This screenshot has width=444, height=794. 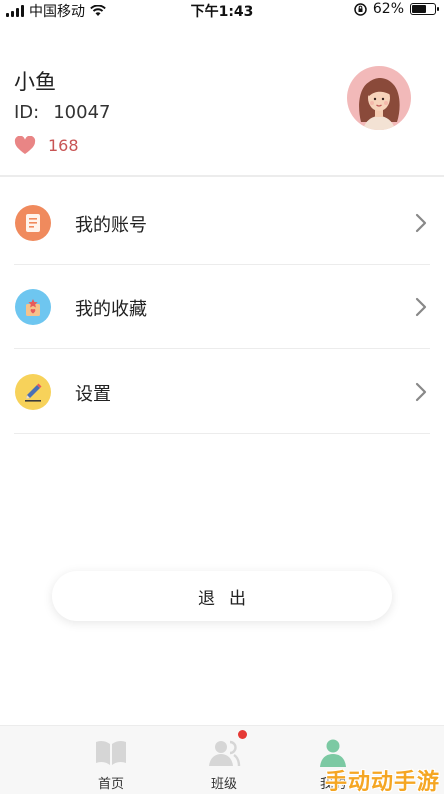 I want to click on tab-label-home: 首页, so click(x=110, y=784).